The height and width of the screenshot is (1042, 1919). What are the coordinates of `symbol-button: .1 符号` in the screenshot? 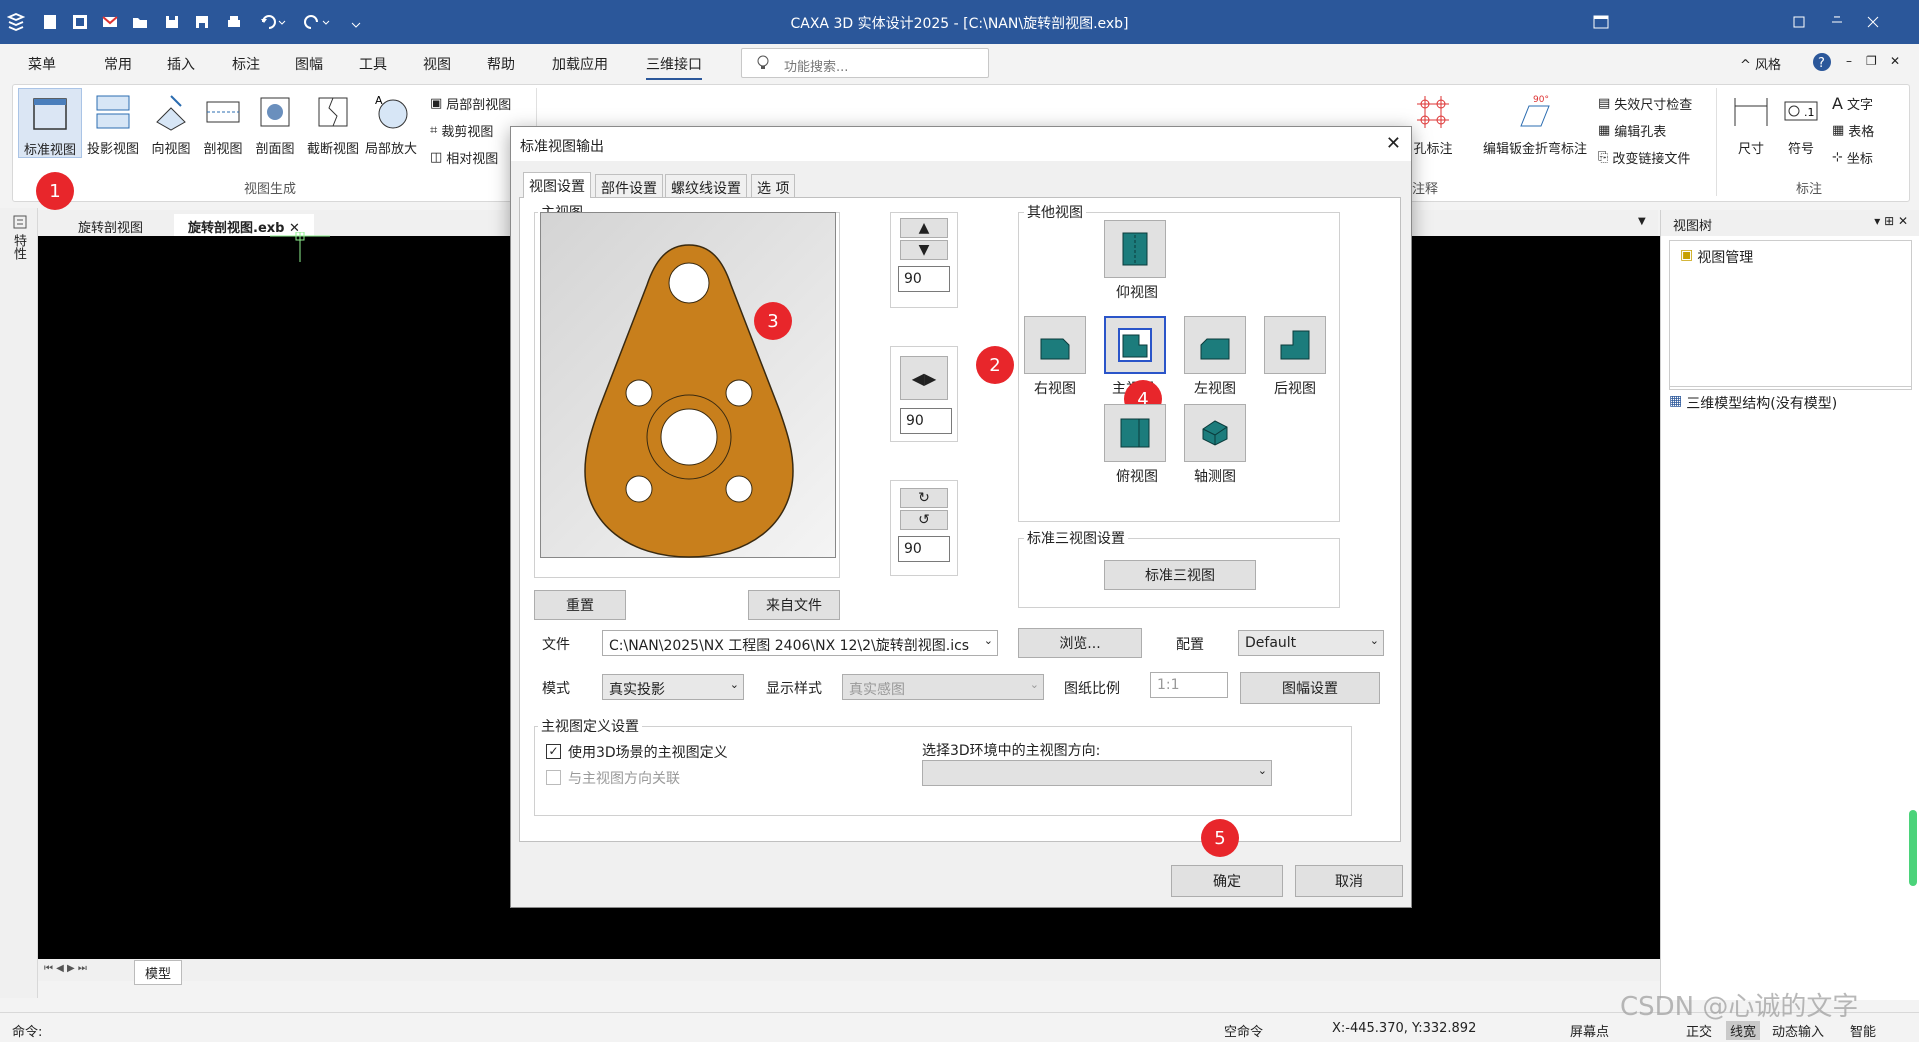 It's located at (1801, 123).